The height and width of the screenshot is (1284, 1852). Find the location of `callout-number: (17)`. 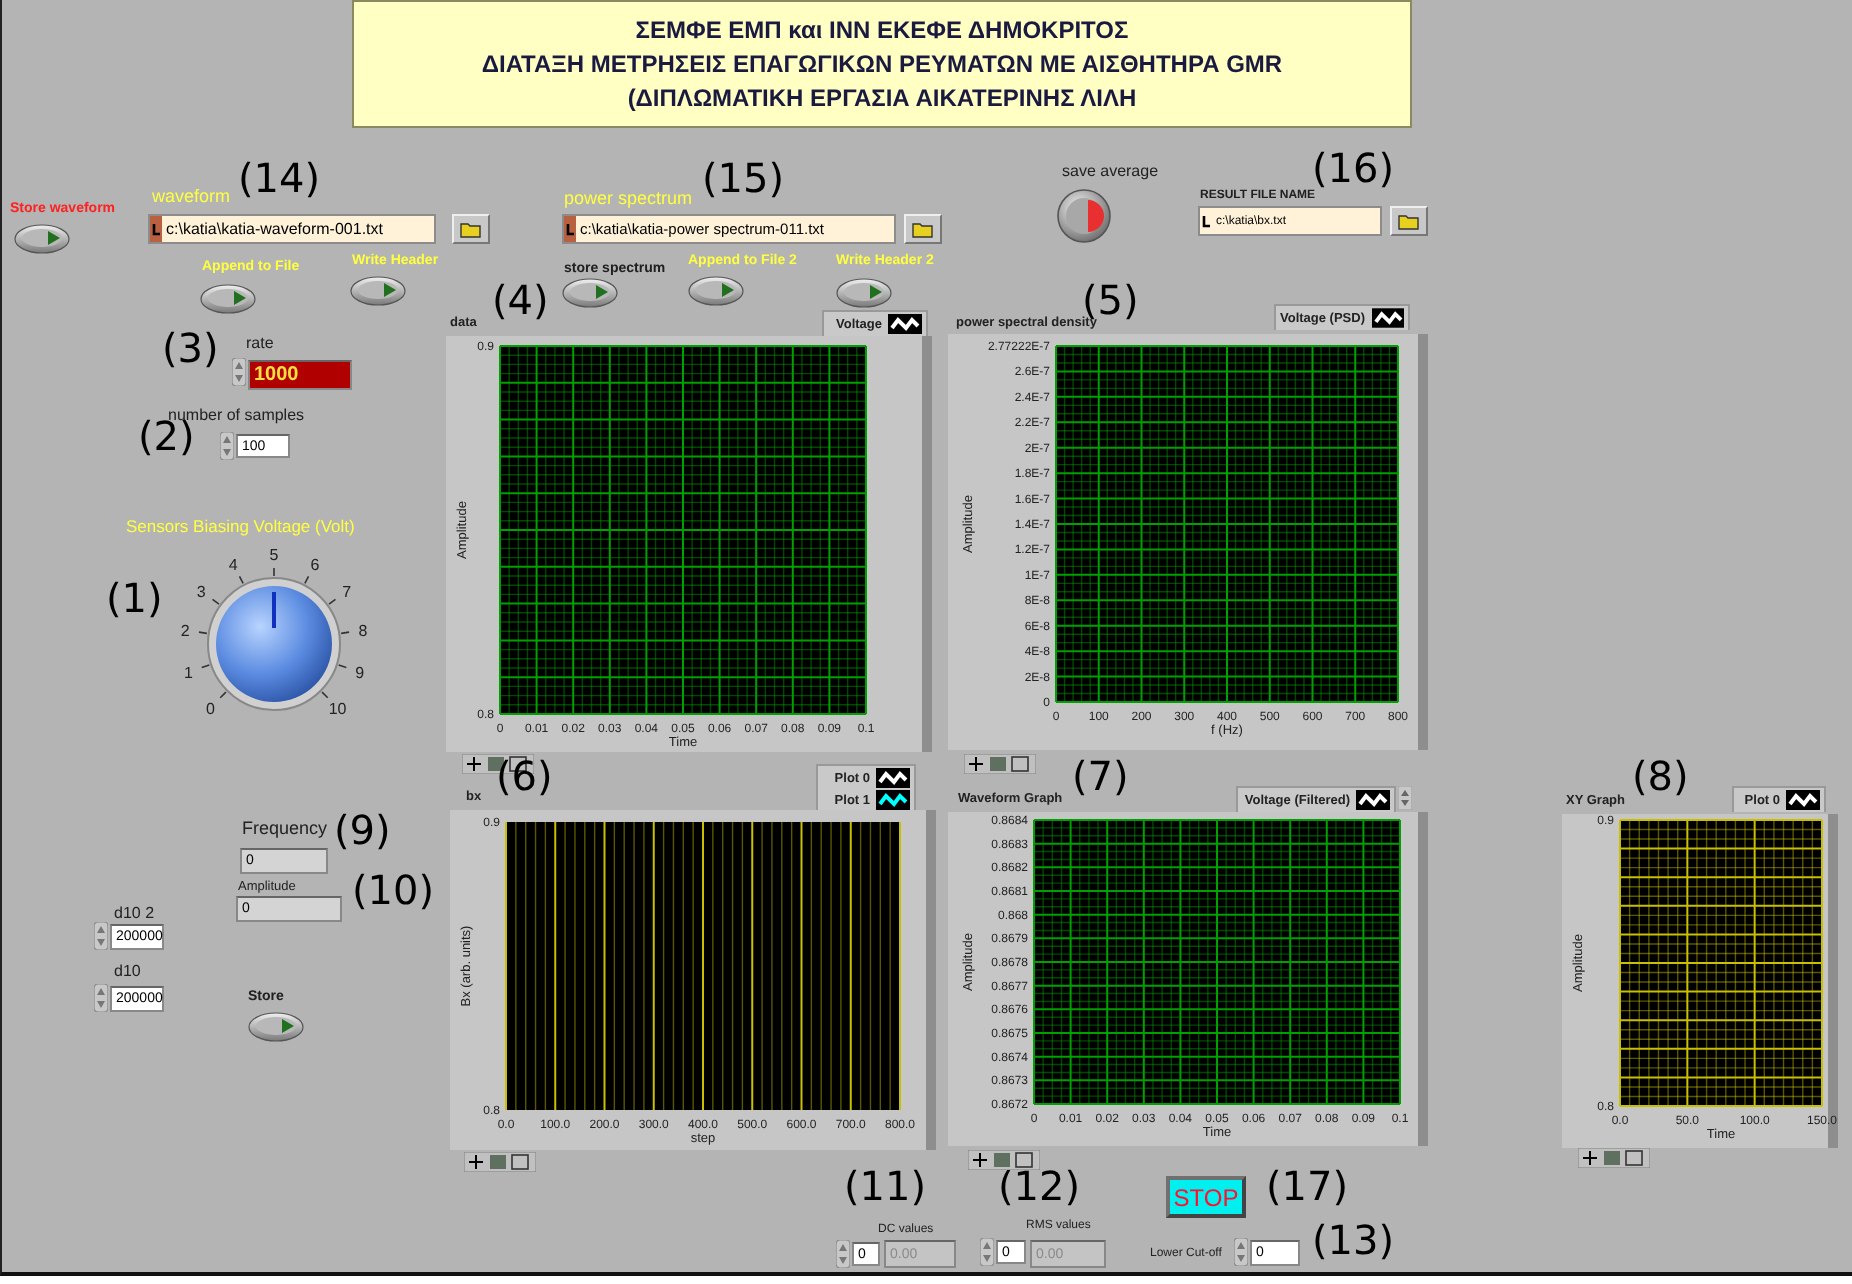

callout-number: (17) is located at coordinates (1307, 1186).